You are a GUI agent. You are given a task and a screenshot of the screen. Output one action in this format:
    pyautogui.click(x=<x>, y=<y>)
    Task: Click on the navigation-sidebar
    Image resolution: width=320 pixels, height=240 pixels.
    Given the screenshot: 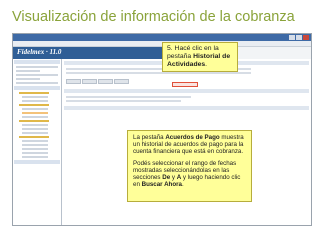 What is the action you would take?
    pyautogui.click(x=37, y=142)
    